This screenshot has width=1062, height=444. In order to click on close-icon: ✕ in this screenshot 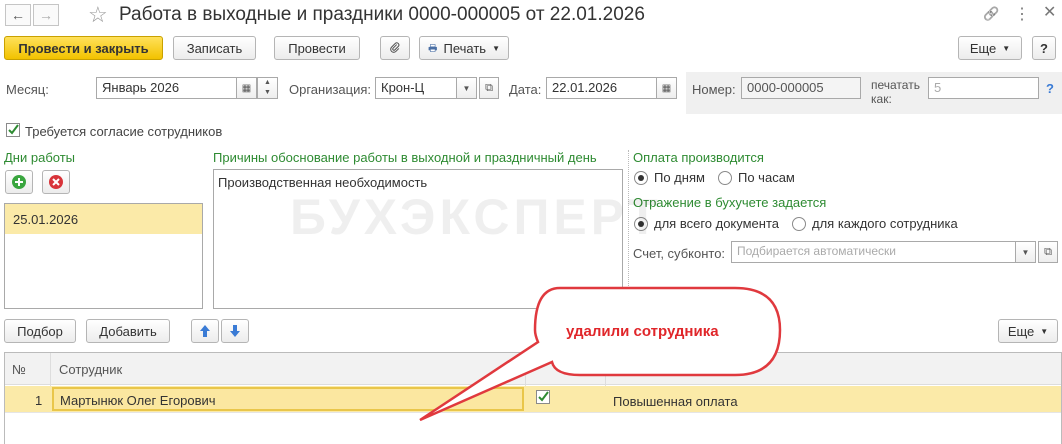, I will do `click(1049, 12)`.